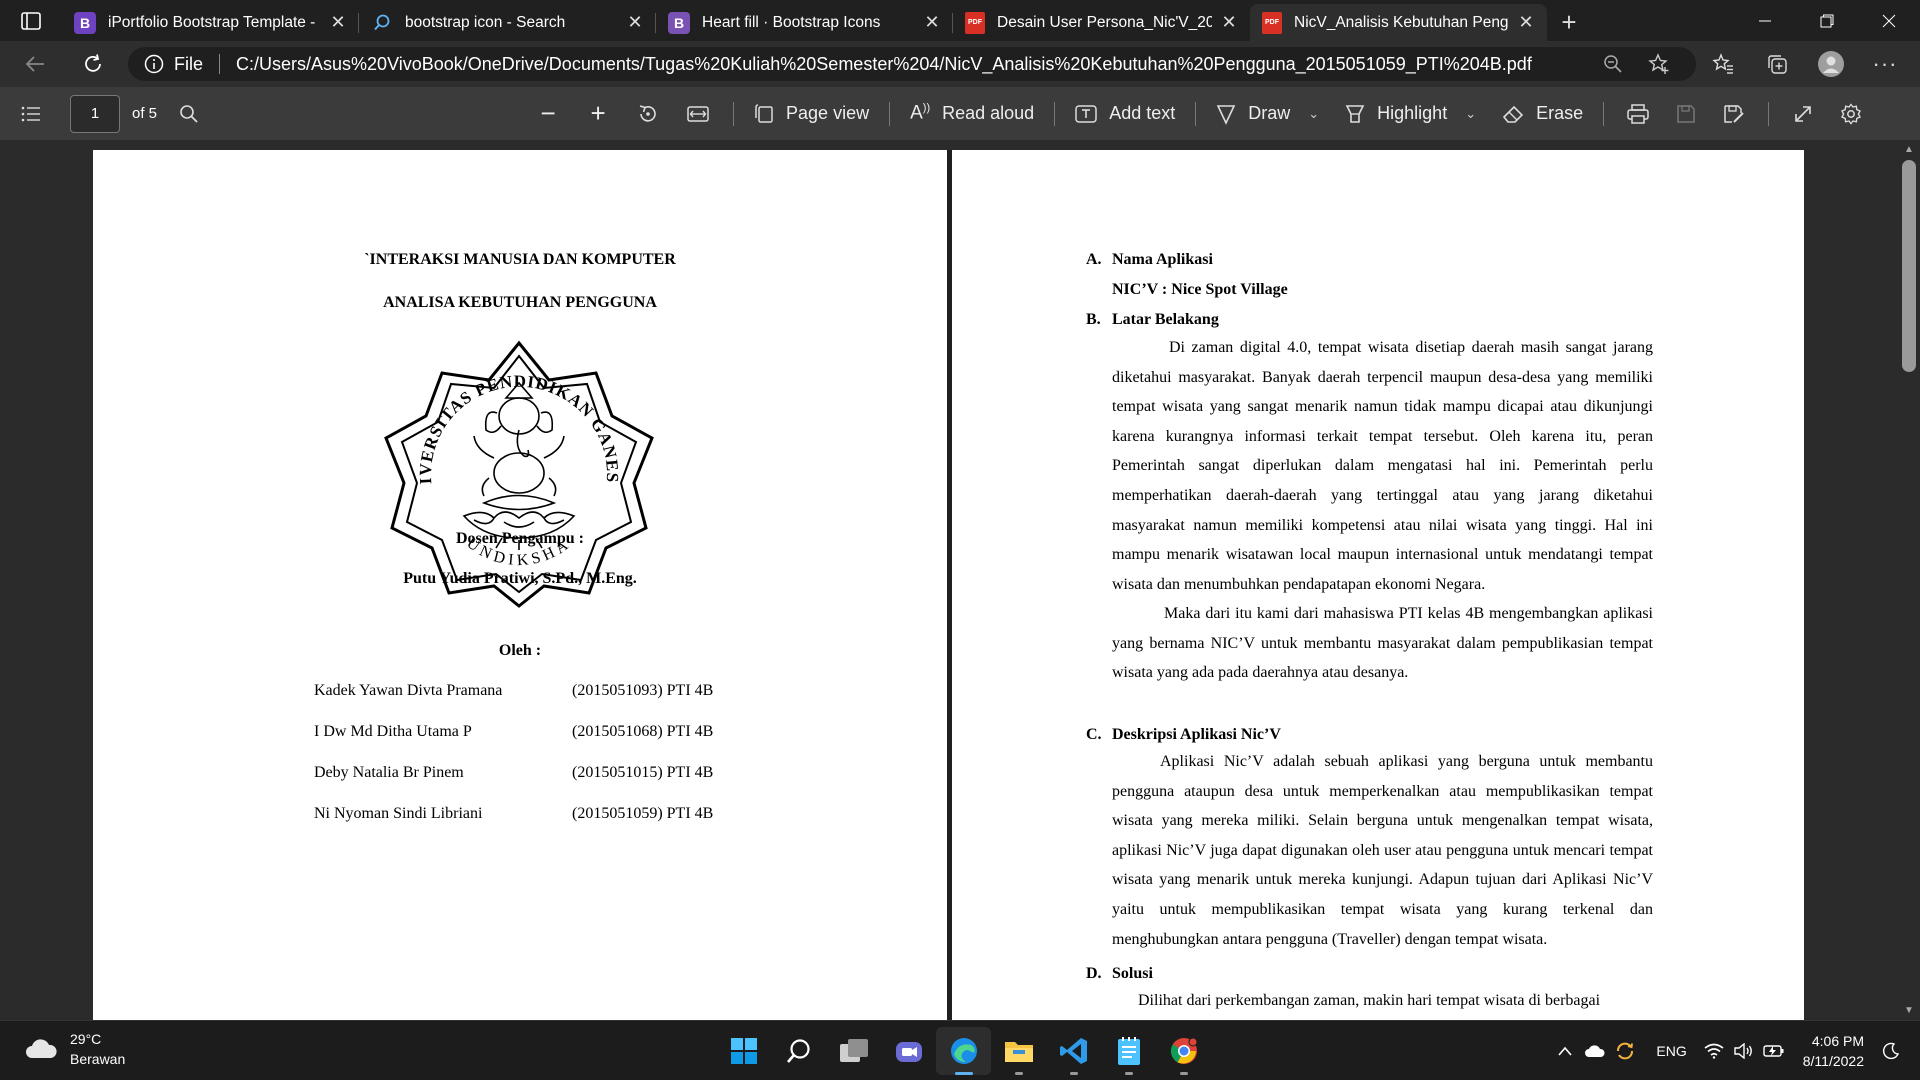 This screenshot has width=1920, height=1080. I want to click on window-controls, so click(1827, 20).